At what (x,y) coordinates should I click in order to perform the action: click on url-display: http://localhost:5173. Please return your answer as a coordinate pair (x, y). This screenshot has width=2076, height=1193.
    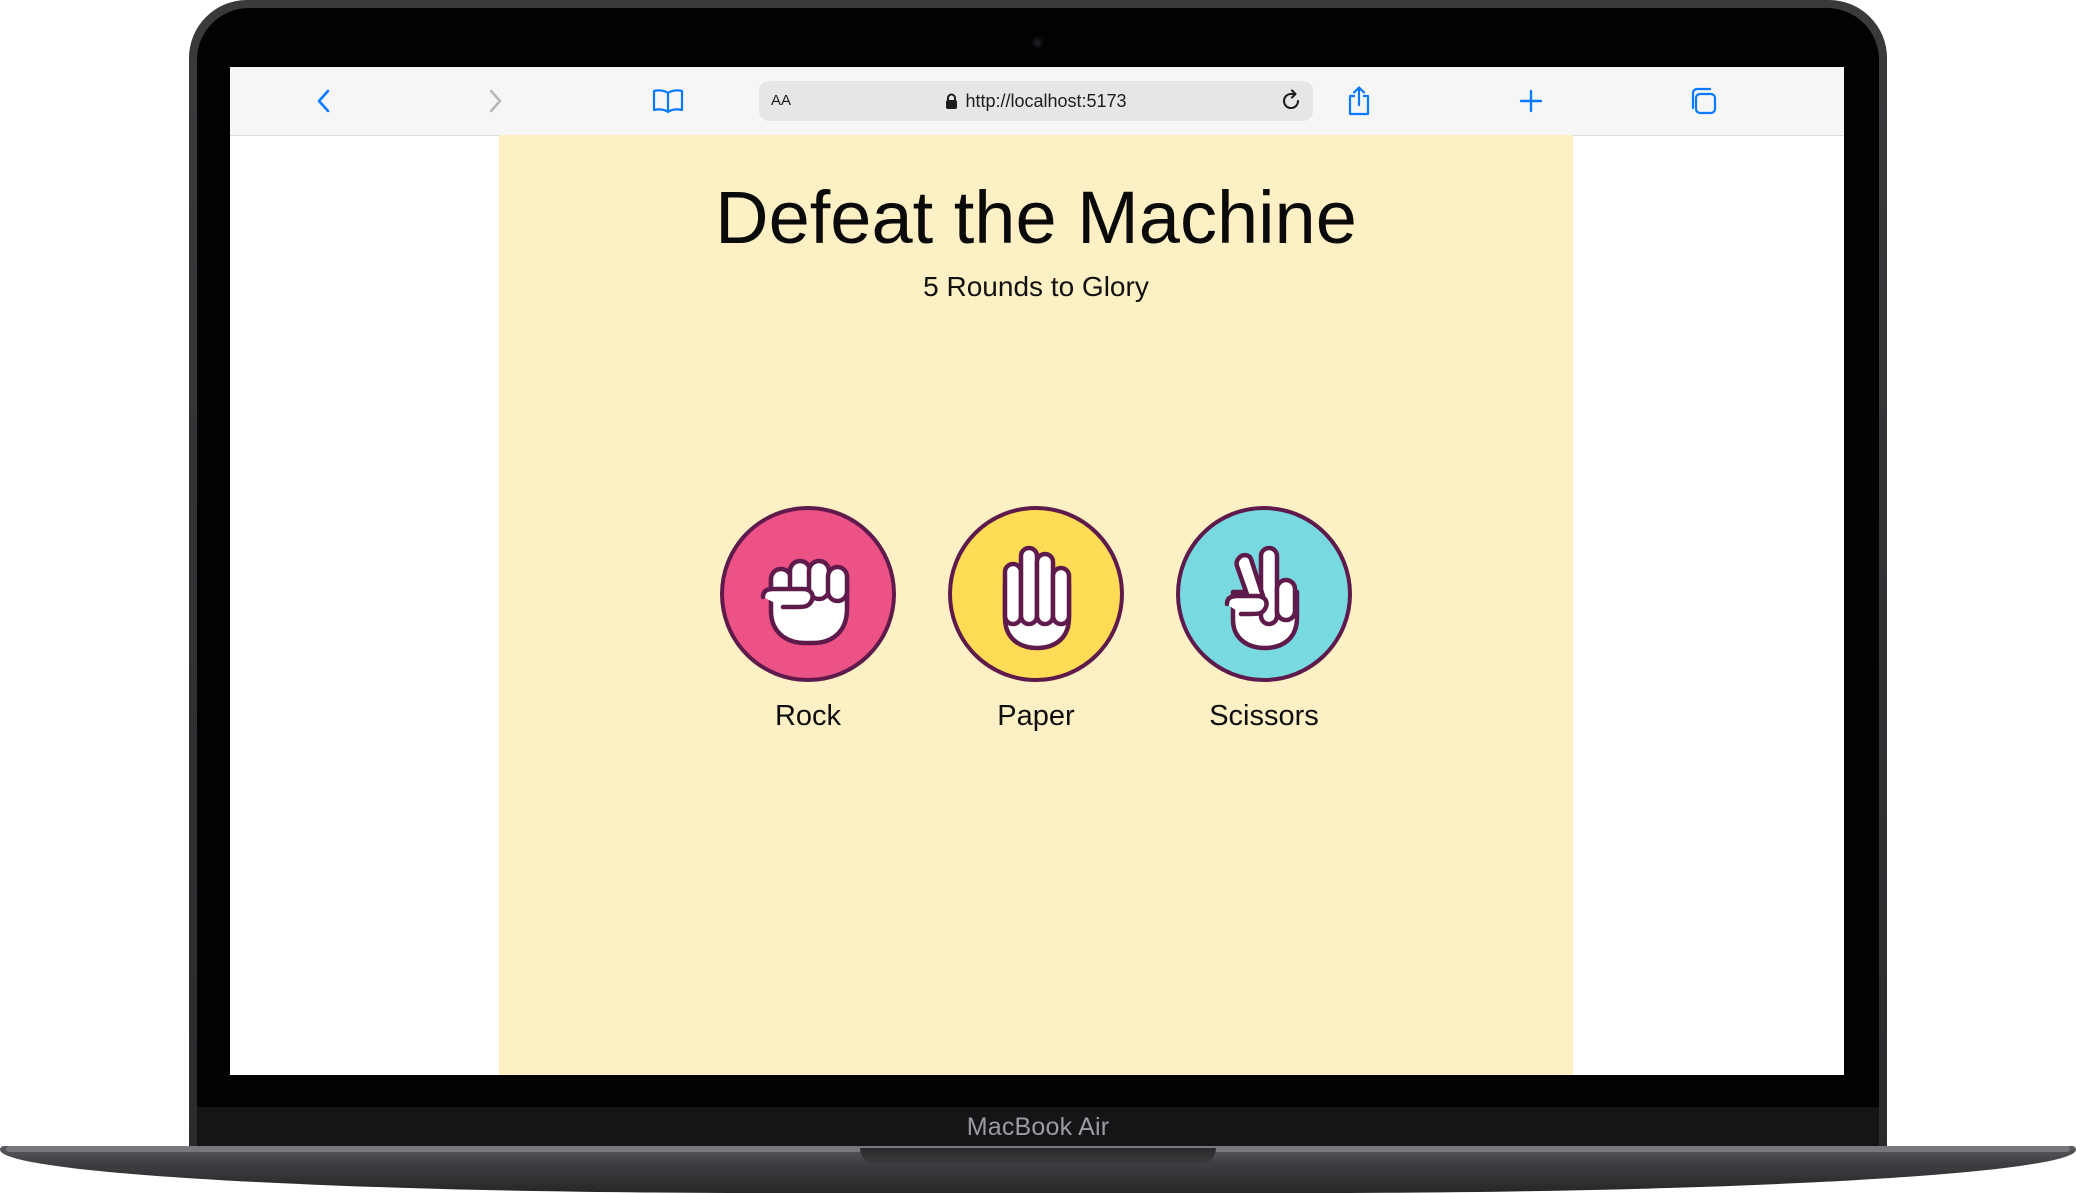
    Looking at the image, I should click on (1036, 101).